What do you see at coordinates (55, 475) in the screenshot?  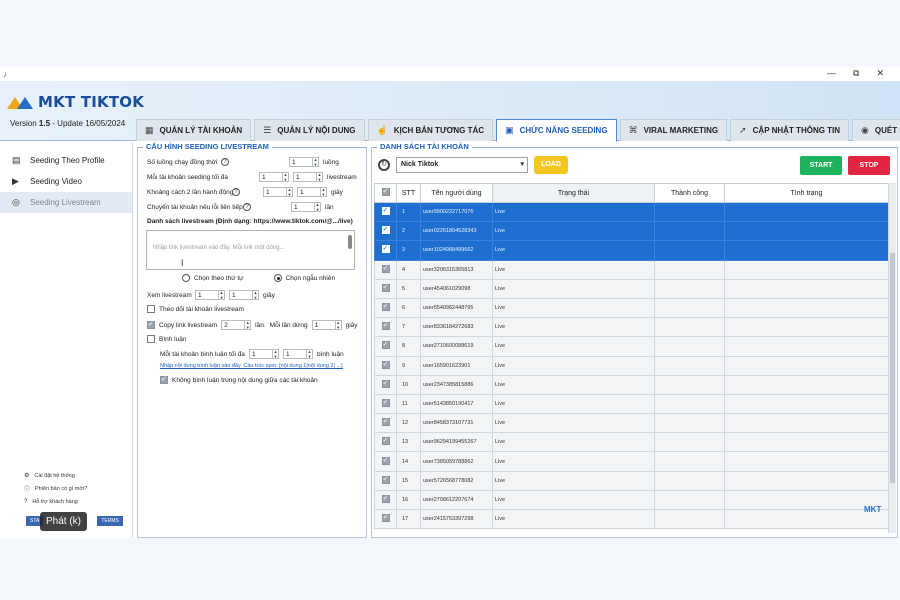 I see `system-settings-link: ⚙ Cài đặt hệ thống` at bounding box center [55, 475].